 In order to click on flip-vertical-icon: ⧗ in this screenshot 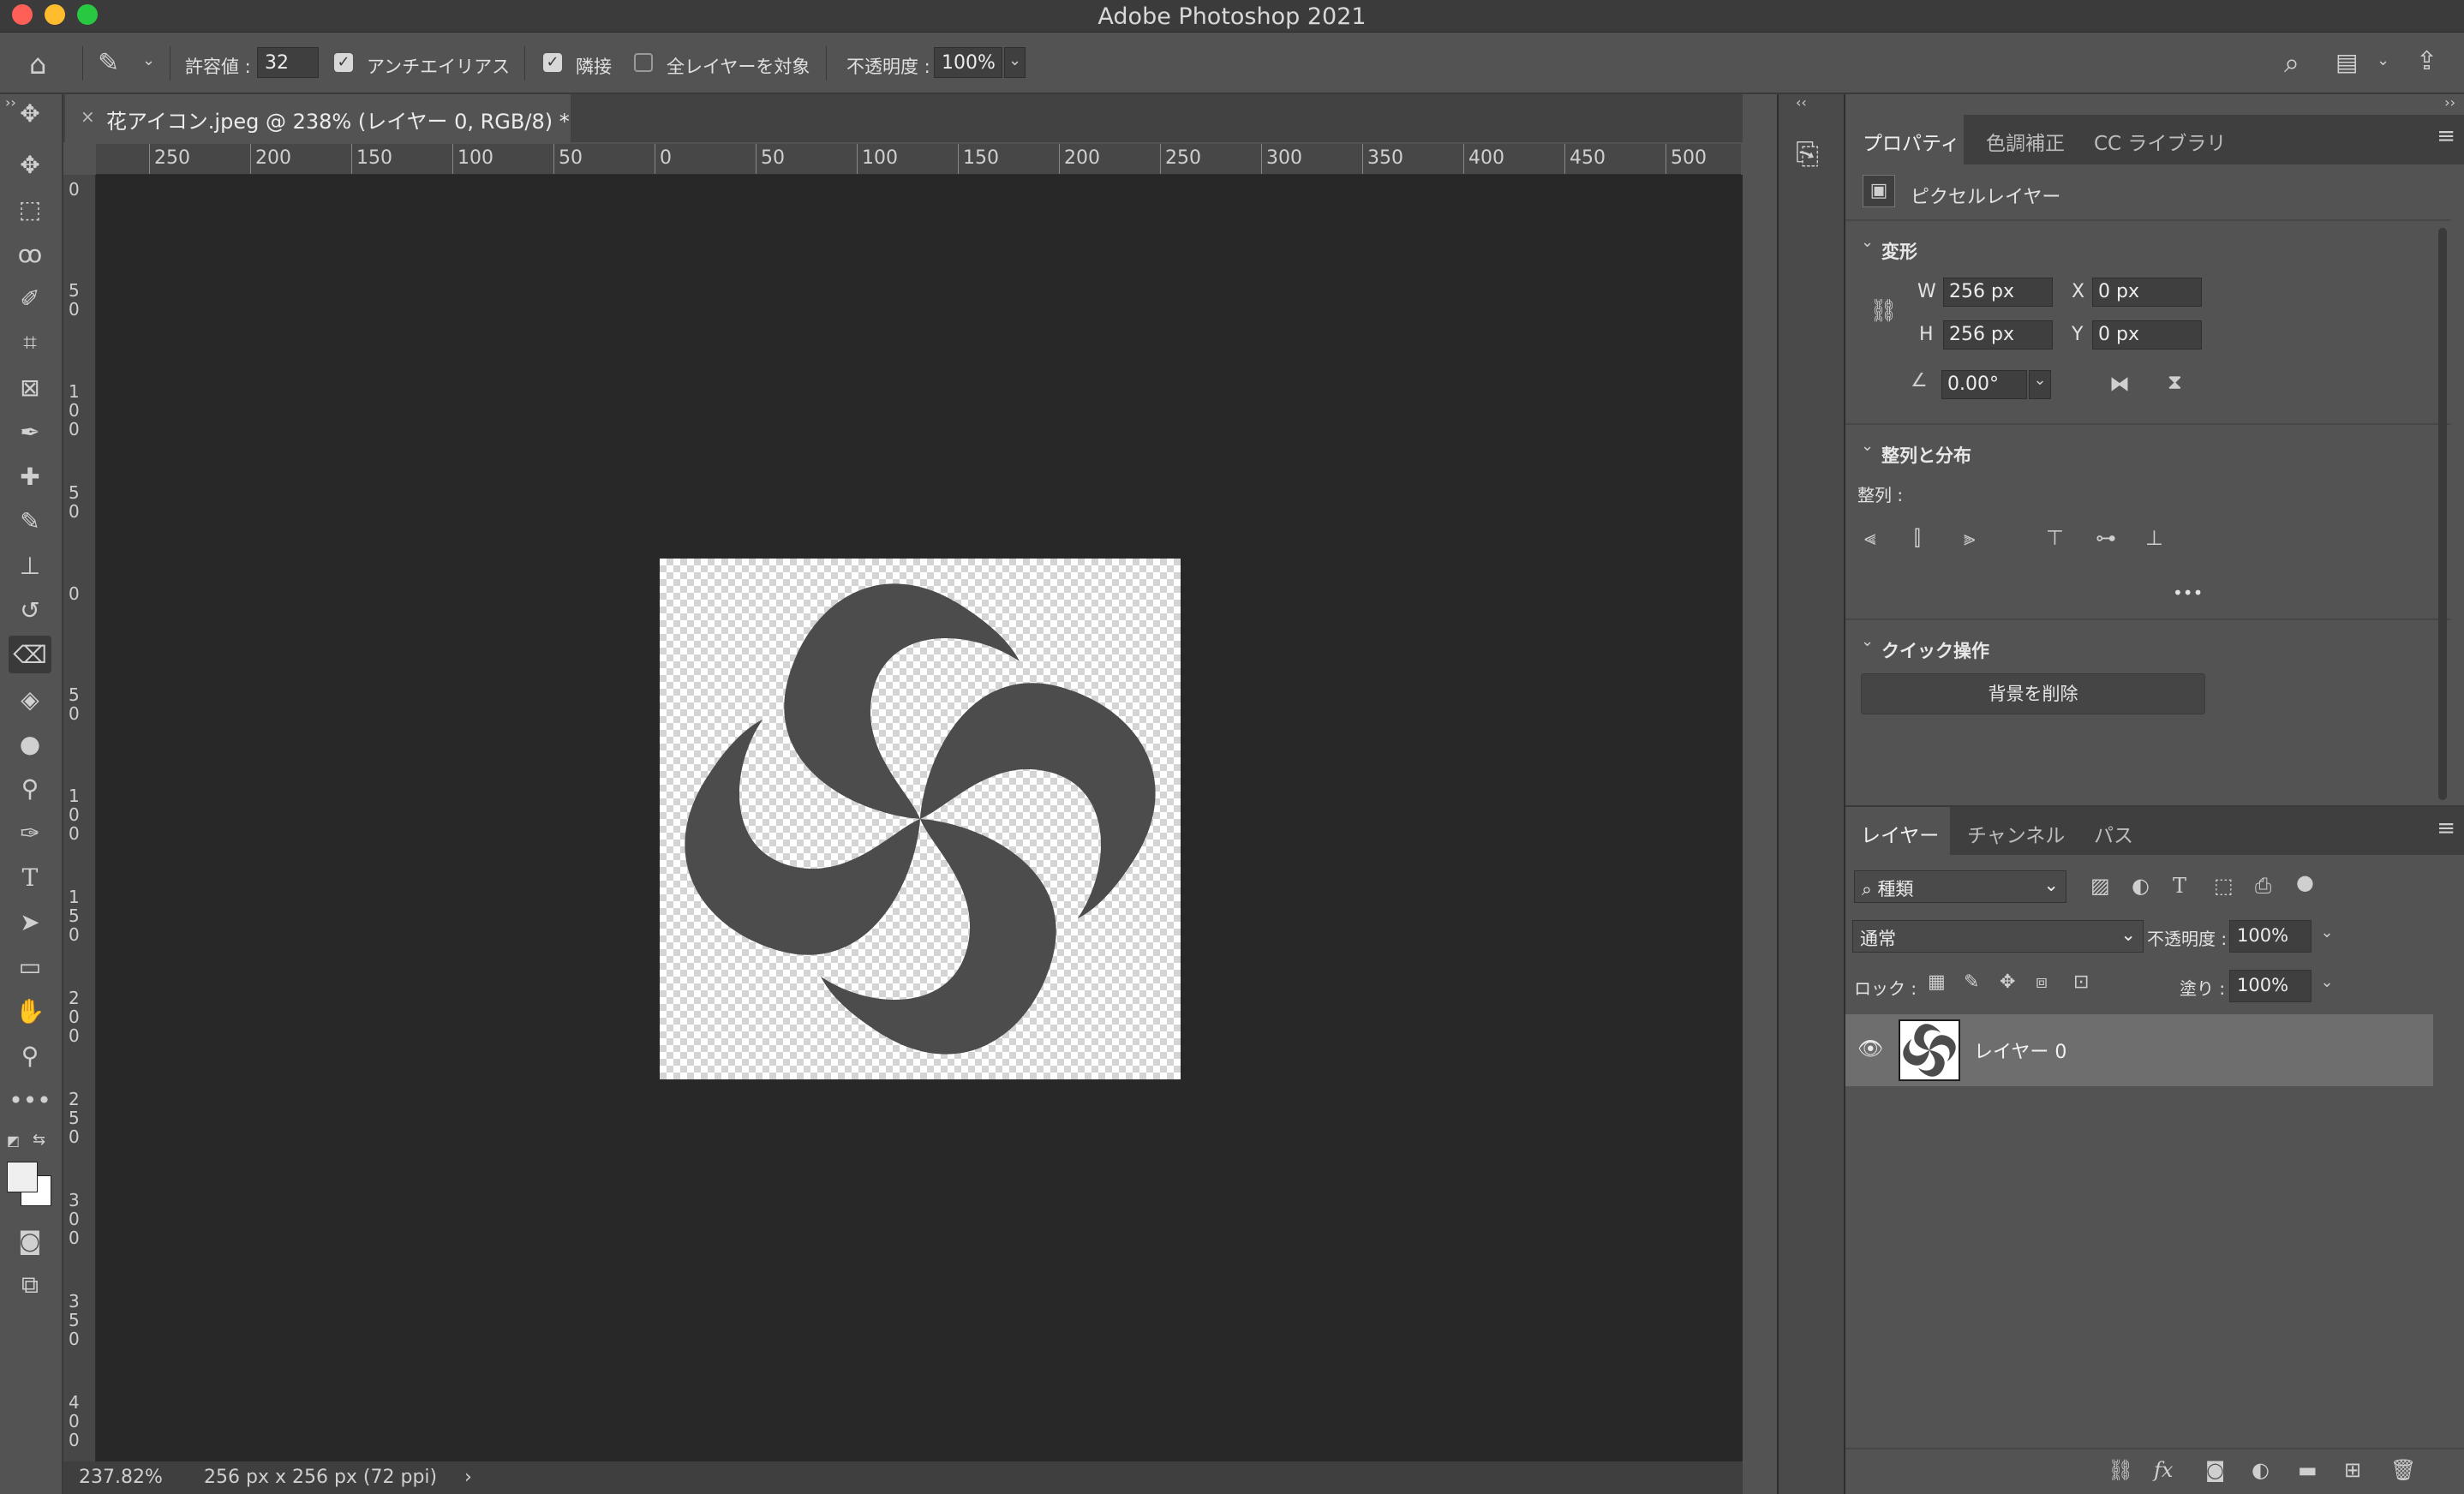, I will do `click(2175, 382)`.